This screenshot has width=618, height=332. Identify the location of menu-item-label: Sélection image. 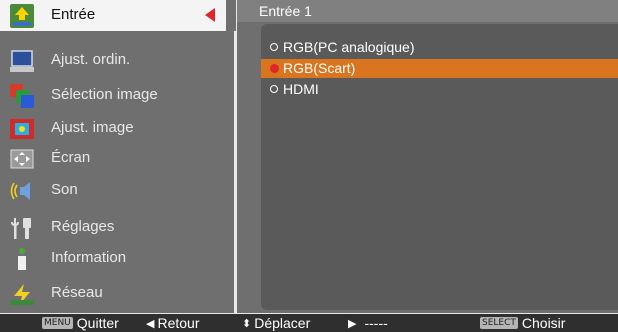
(104, 94).